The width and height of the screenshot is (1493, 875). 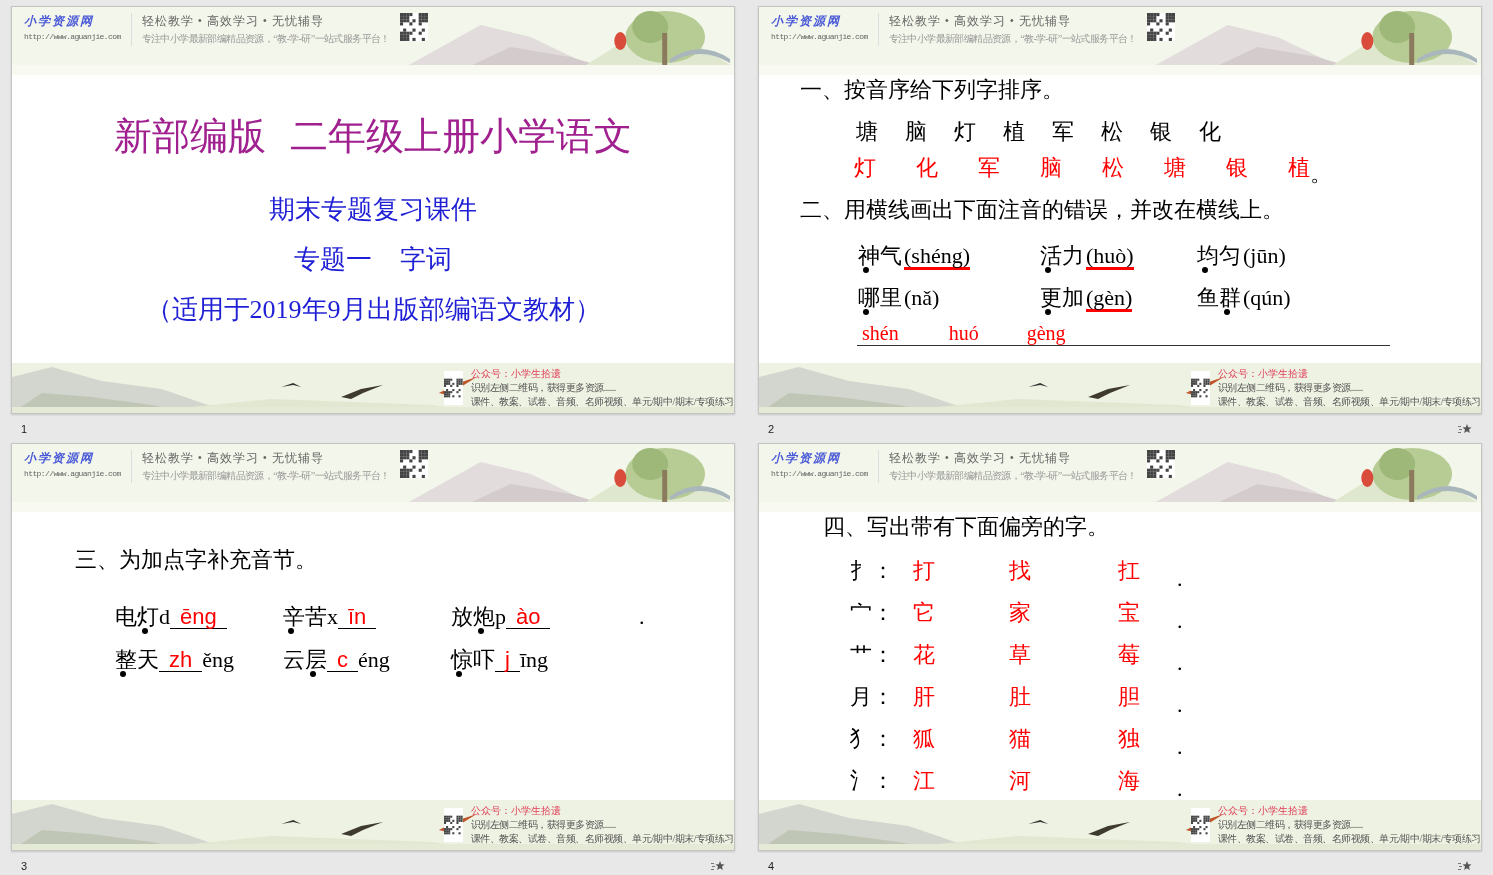 I want to click on initial: x, so click(x=332, y=617).